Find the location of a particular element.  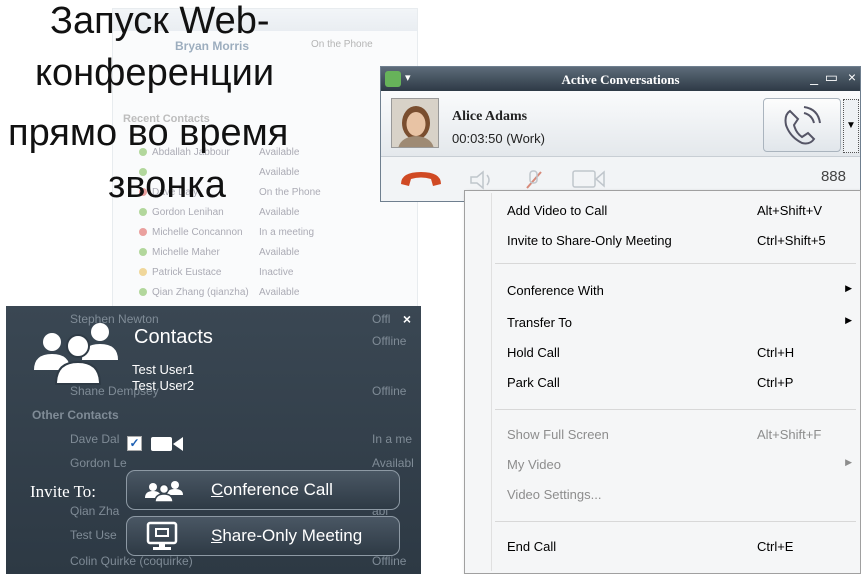

window-title: Active Conversations is located at coordinates (620, 79).